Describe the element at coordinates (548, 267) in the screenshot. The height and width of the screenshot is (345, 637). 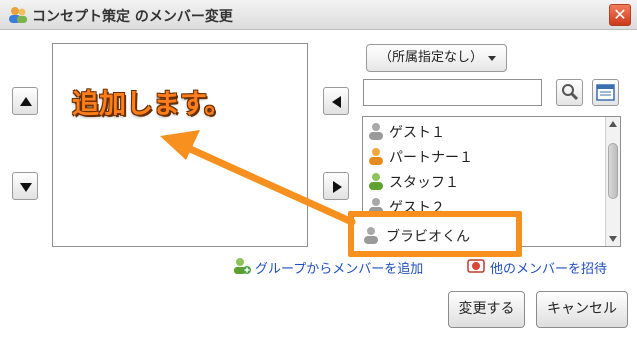
I see `invite-others-link: 他のメンバーを招待` at that location.